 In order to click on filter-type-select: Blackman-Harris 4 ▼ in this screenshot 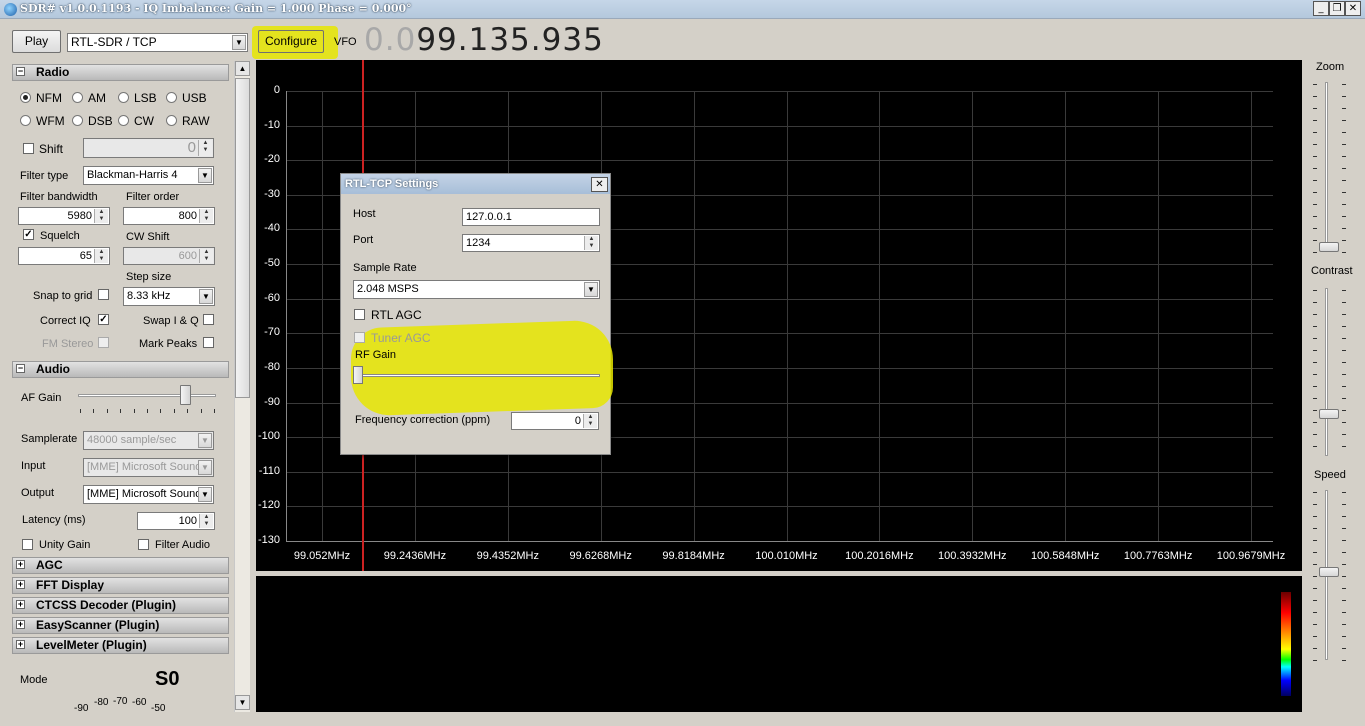, I will do `click(148, 175)`.